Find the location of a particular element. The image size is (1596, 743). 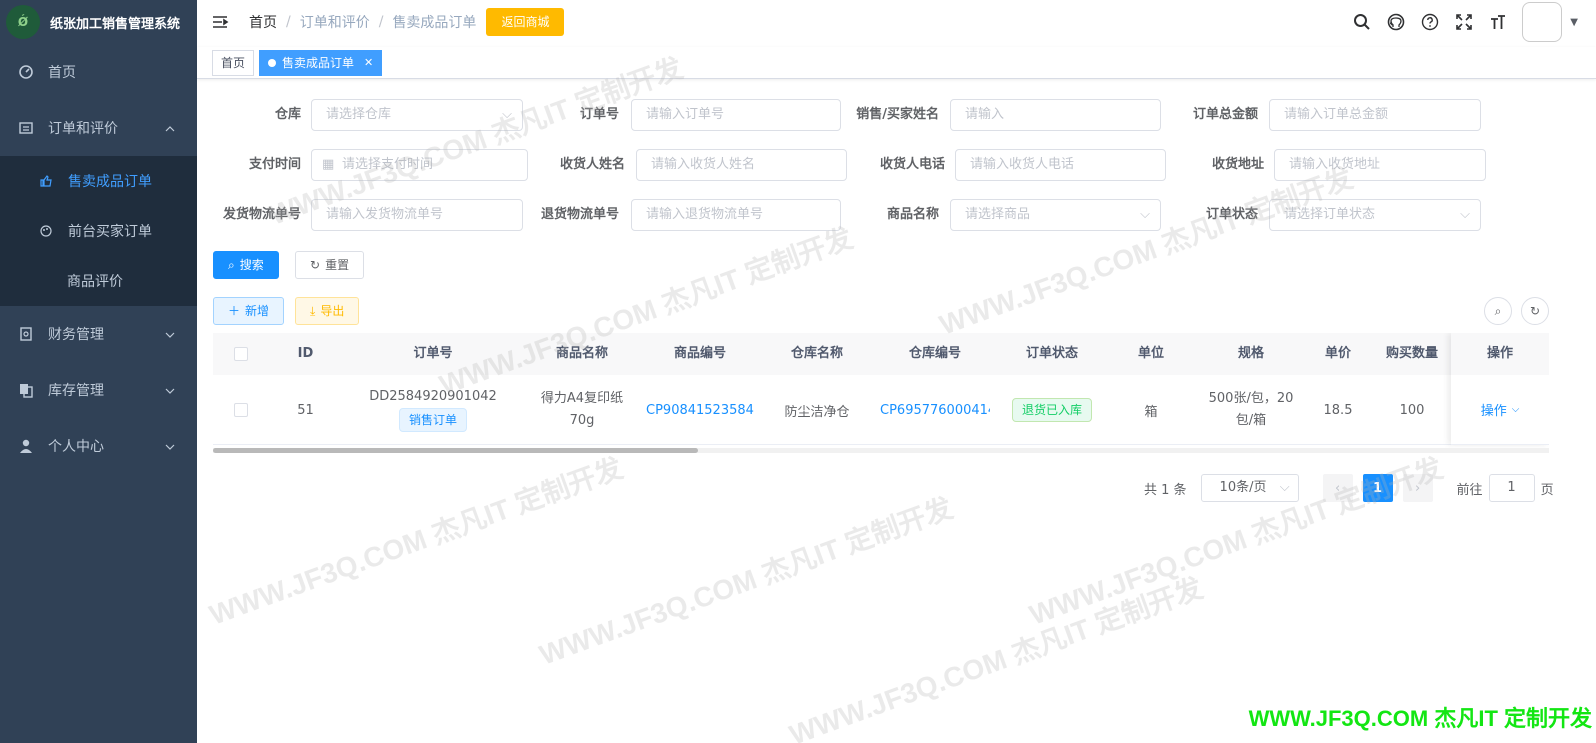

scrollbar-thumb is located at coordinates (455, 450).